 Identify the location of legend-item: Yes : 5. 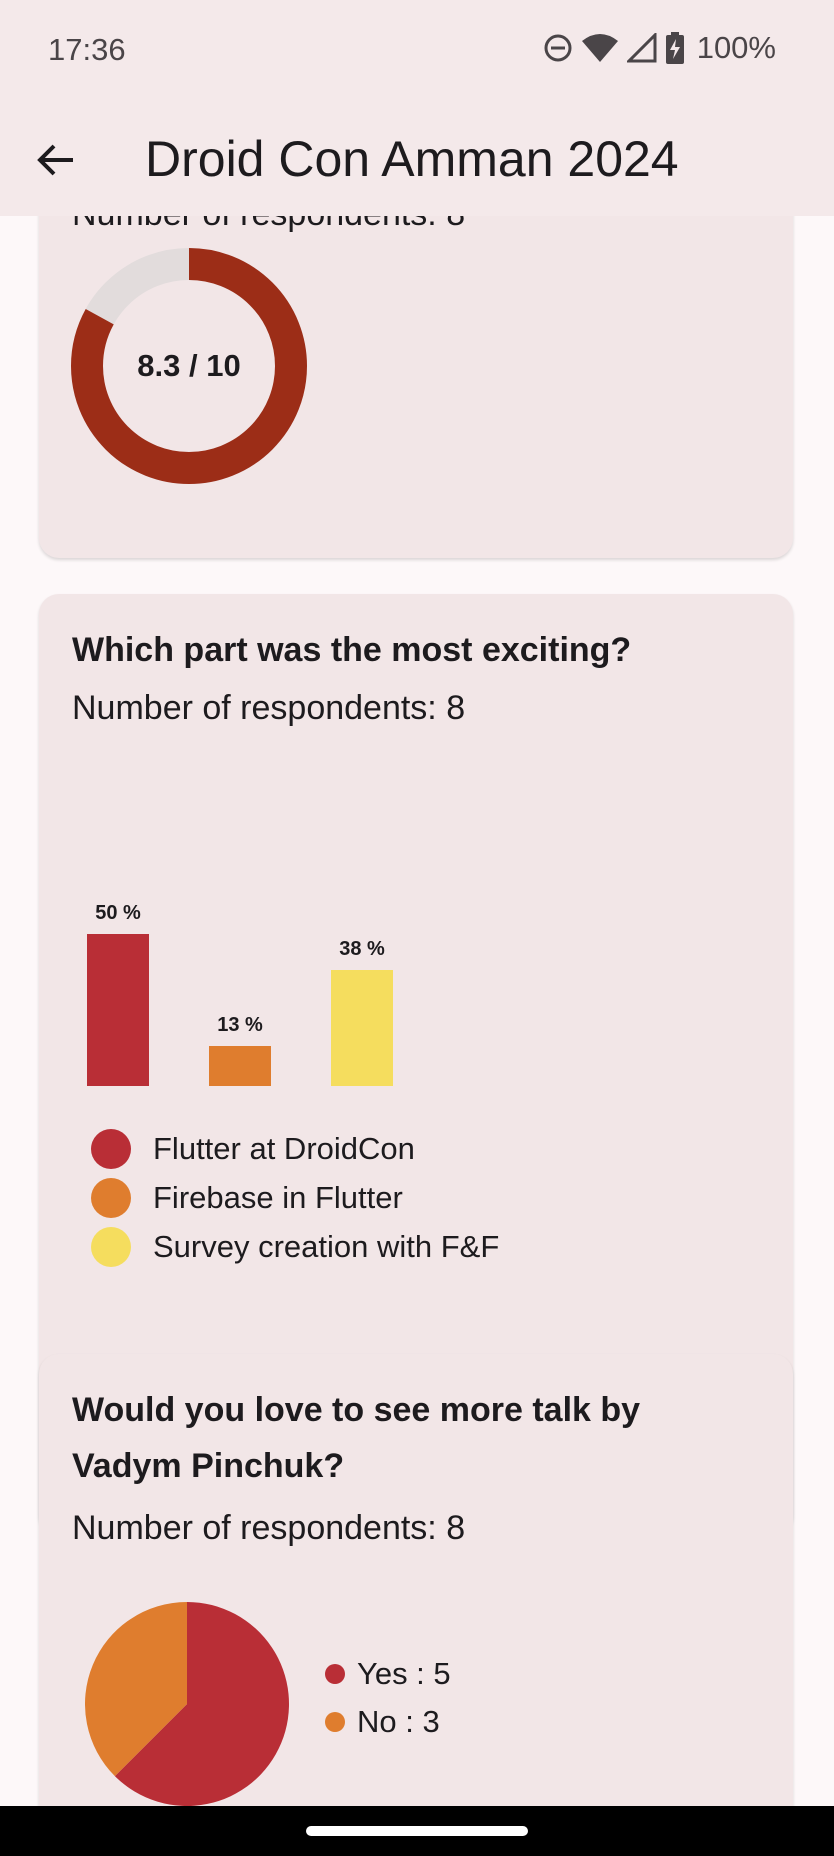
(388, 1674).